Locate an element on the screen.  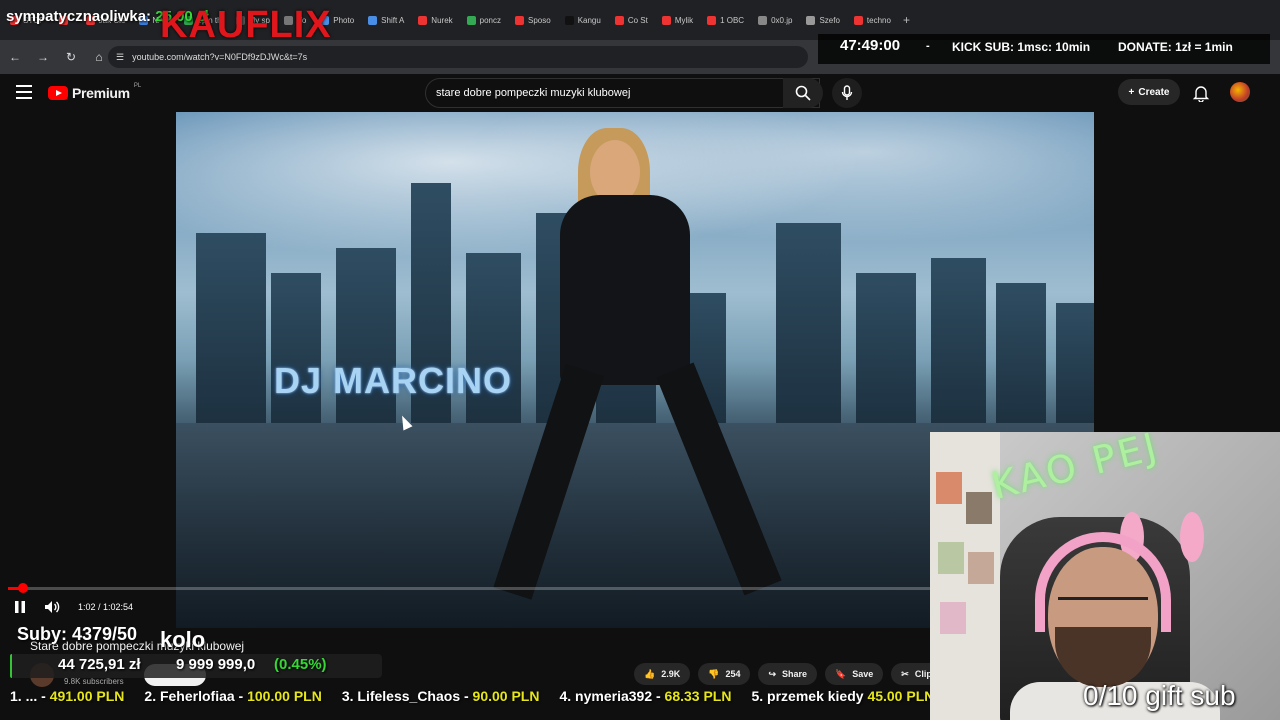
browser-tab: Szefo is located at coordinates (822, 20).